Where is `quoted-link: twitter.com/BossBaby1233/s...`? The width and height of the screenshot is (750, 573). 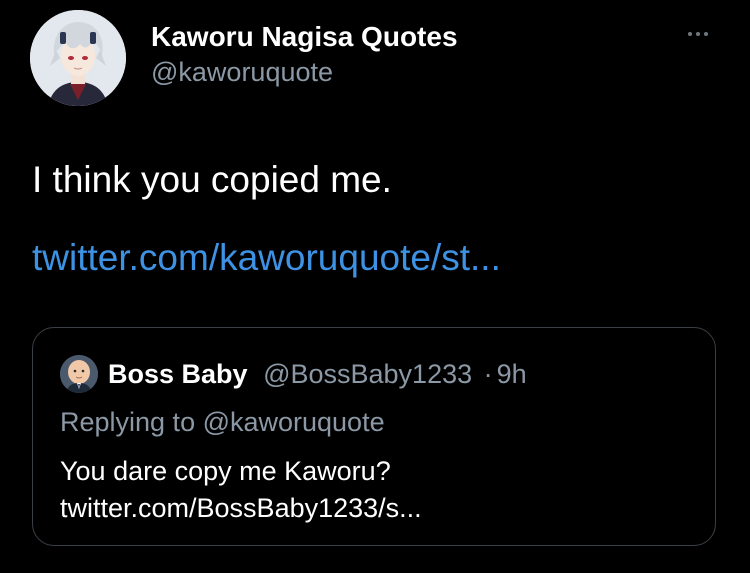 quoted-link: twitter.com/BossBaby1233/s... is located at coordinates (241, 508).